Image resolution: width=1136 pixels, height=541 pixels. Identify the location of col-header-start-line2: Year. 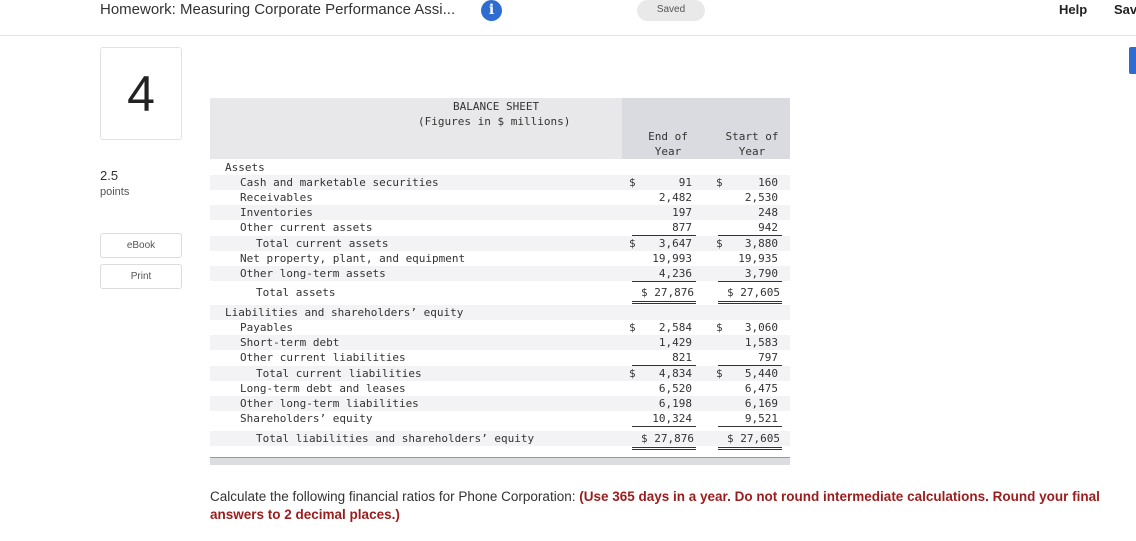
(752, 151).